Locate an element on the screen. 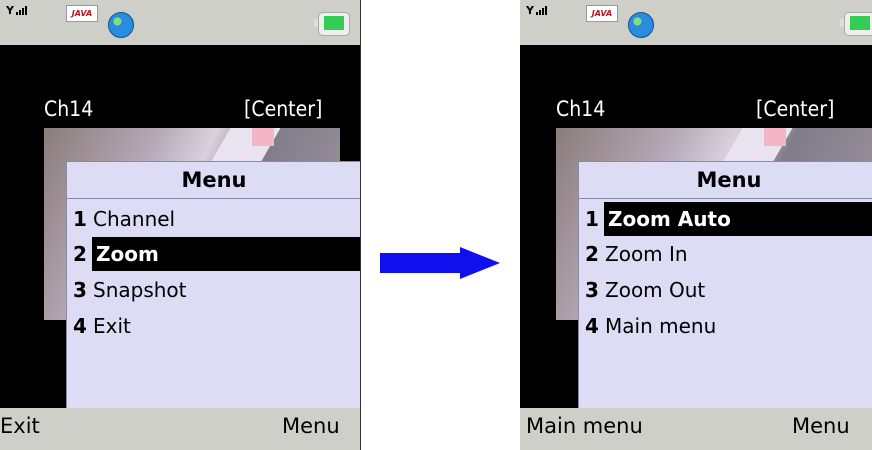 The height and width of the screenshot is (450, 872). menu-item-snapshot: 3 Snapshot is located at coordinates (213, 290).